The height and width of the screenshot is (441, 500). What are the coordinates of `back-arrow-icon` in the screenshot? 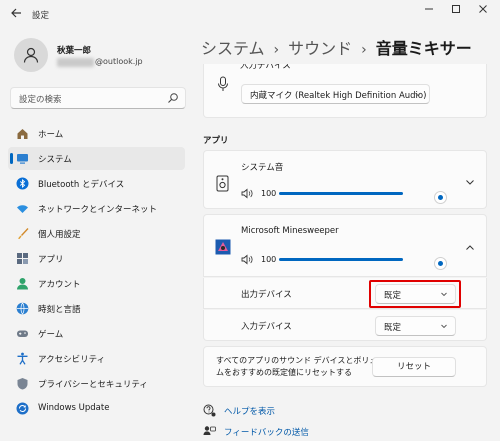 It's located at (16, 13).